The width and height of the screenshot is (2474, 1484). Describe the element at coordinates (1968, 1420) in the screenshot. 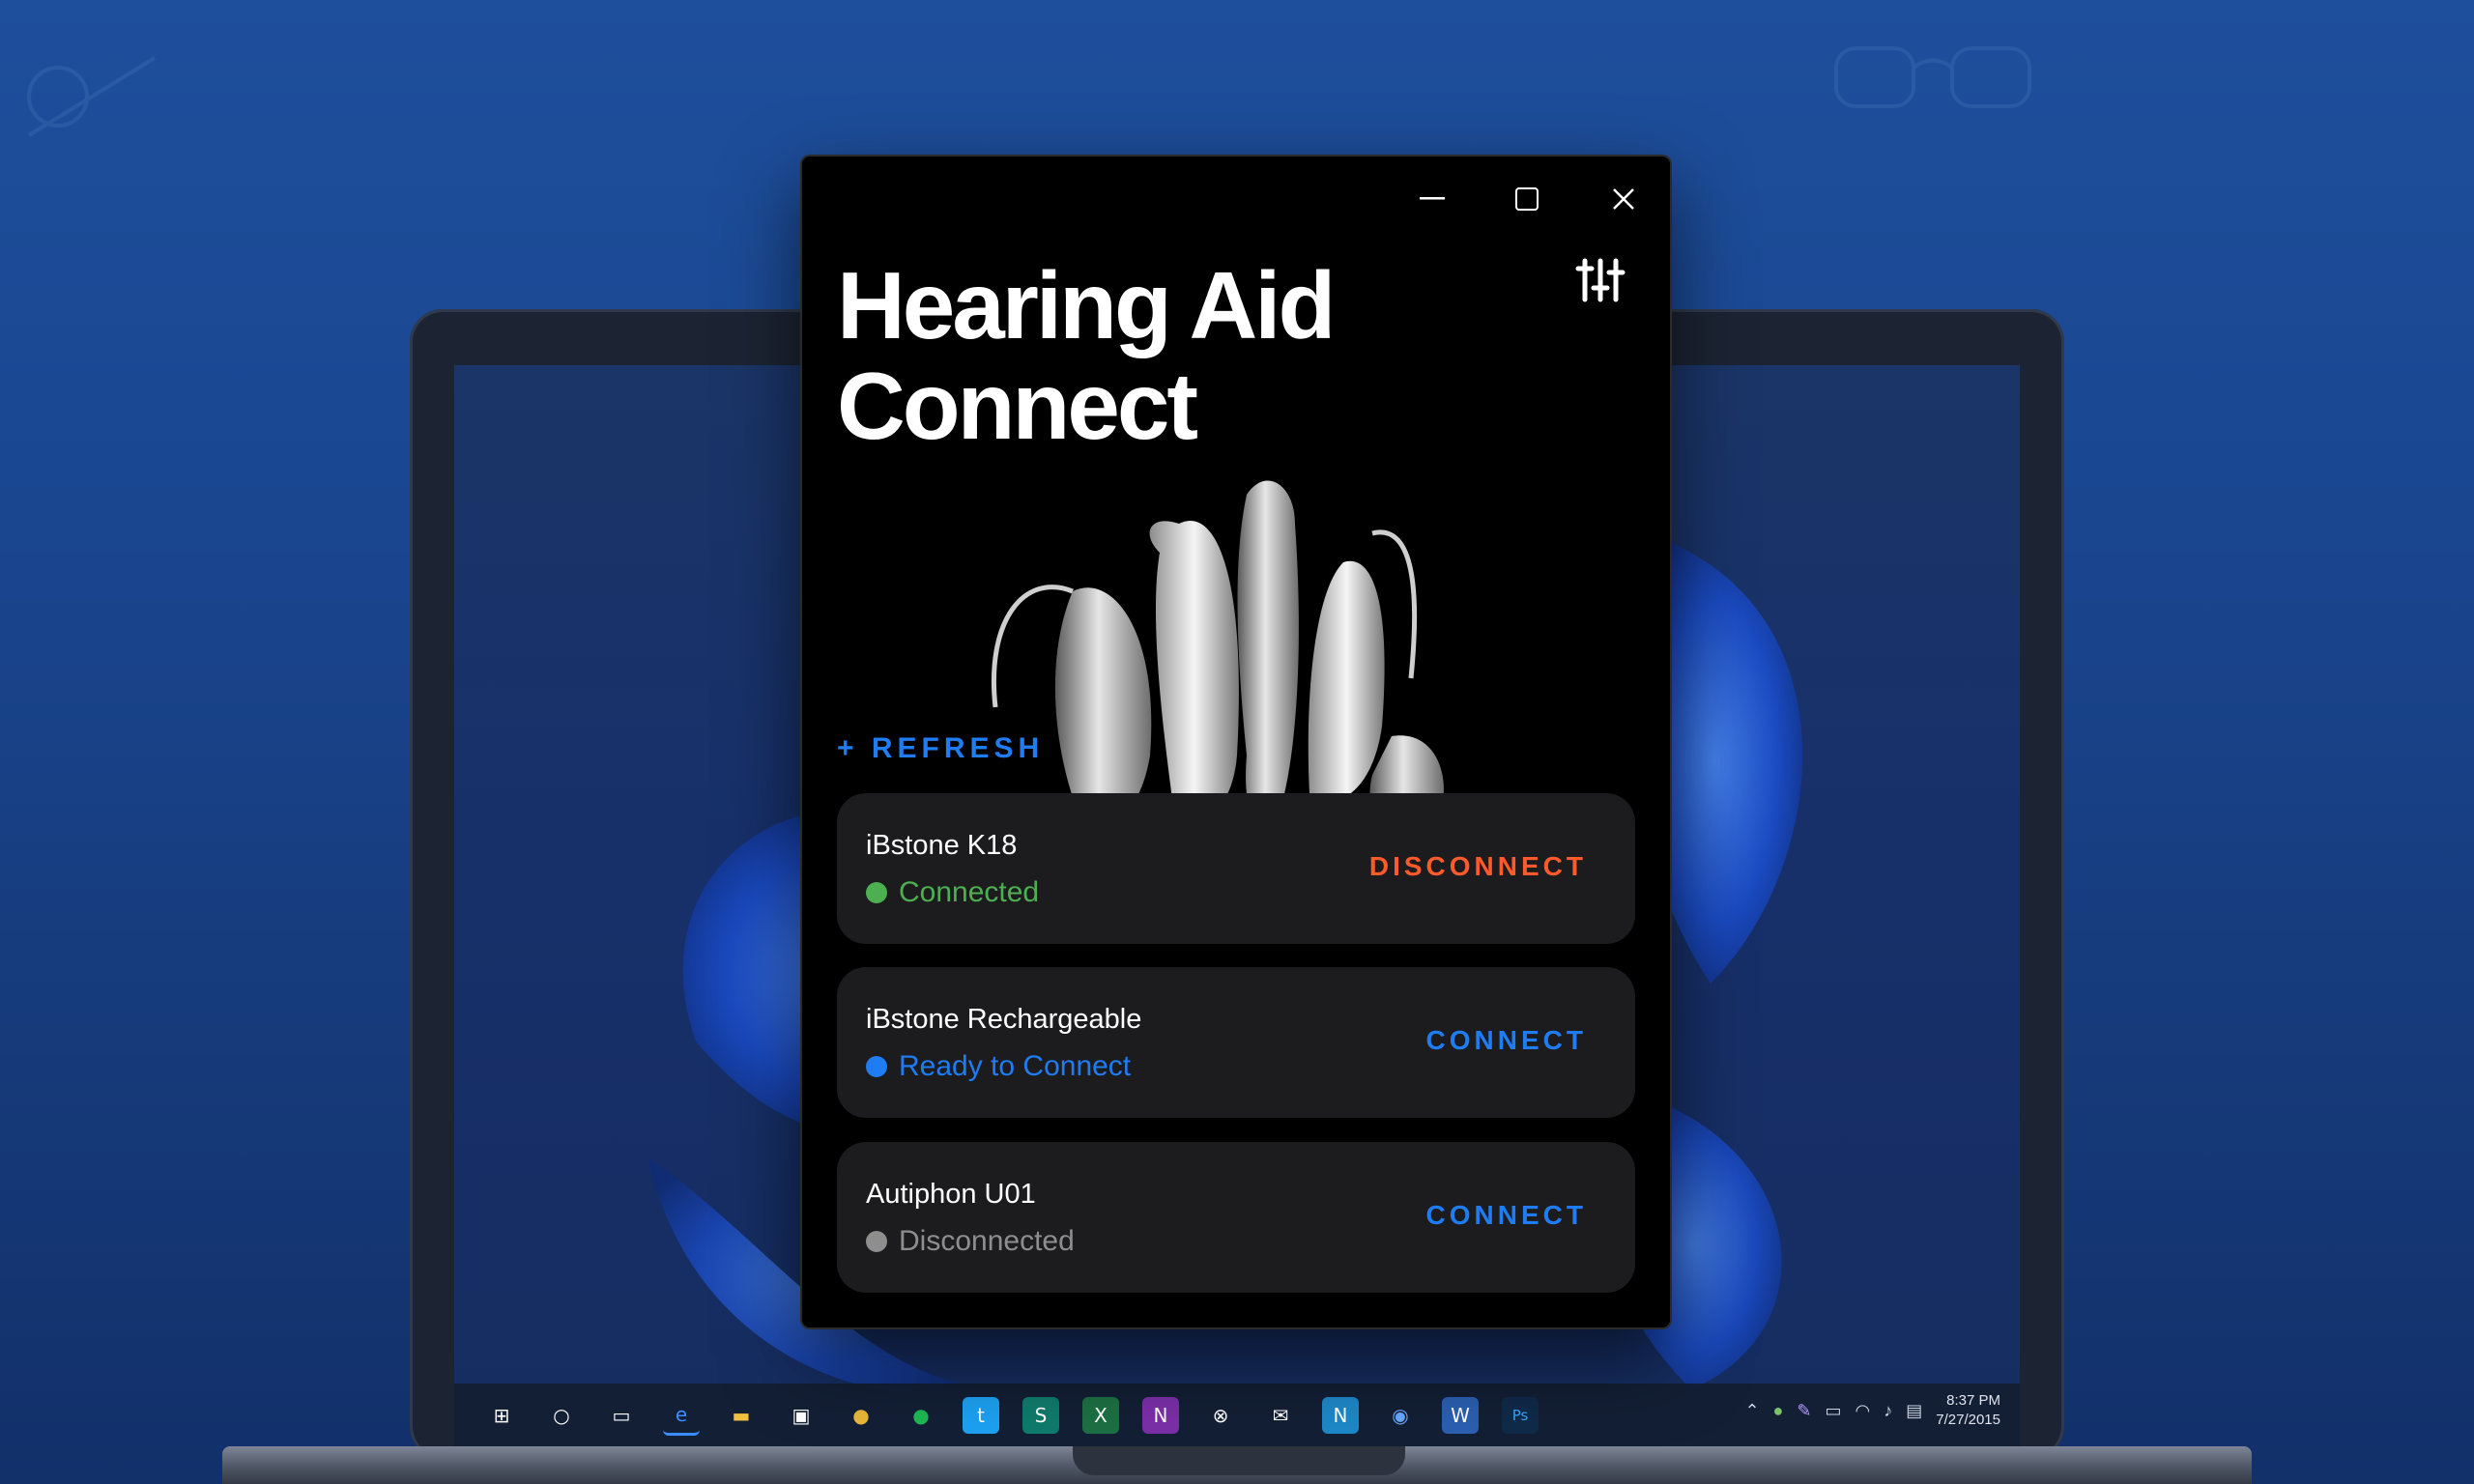

I see `clock-date: 7/27/2015` at that location.